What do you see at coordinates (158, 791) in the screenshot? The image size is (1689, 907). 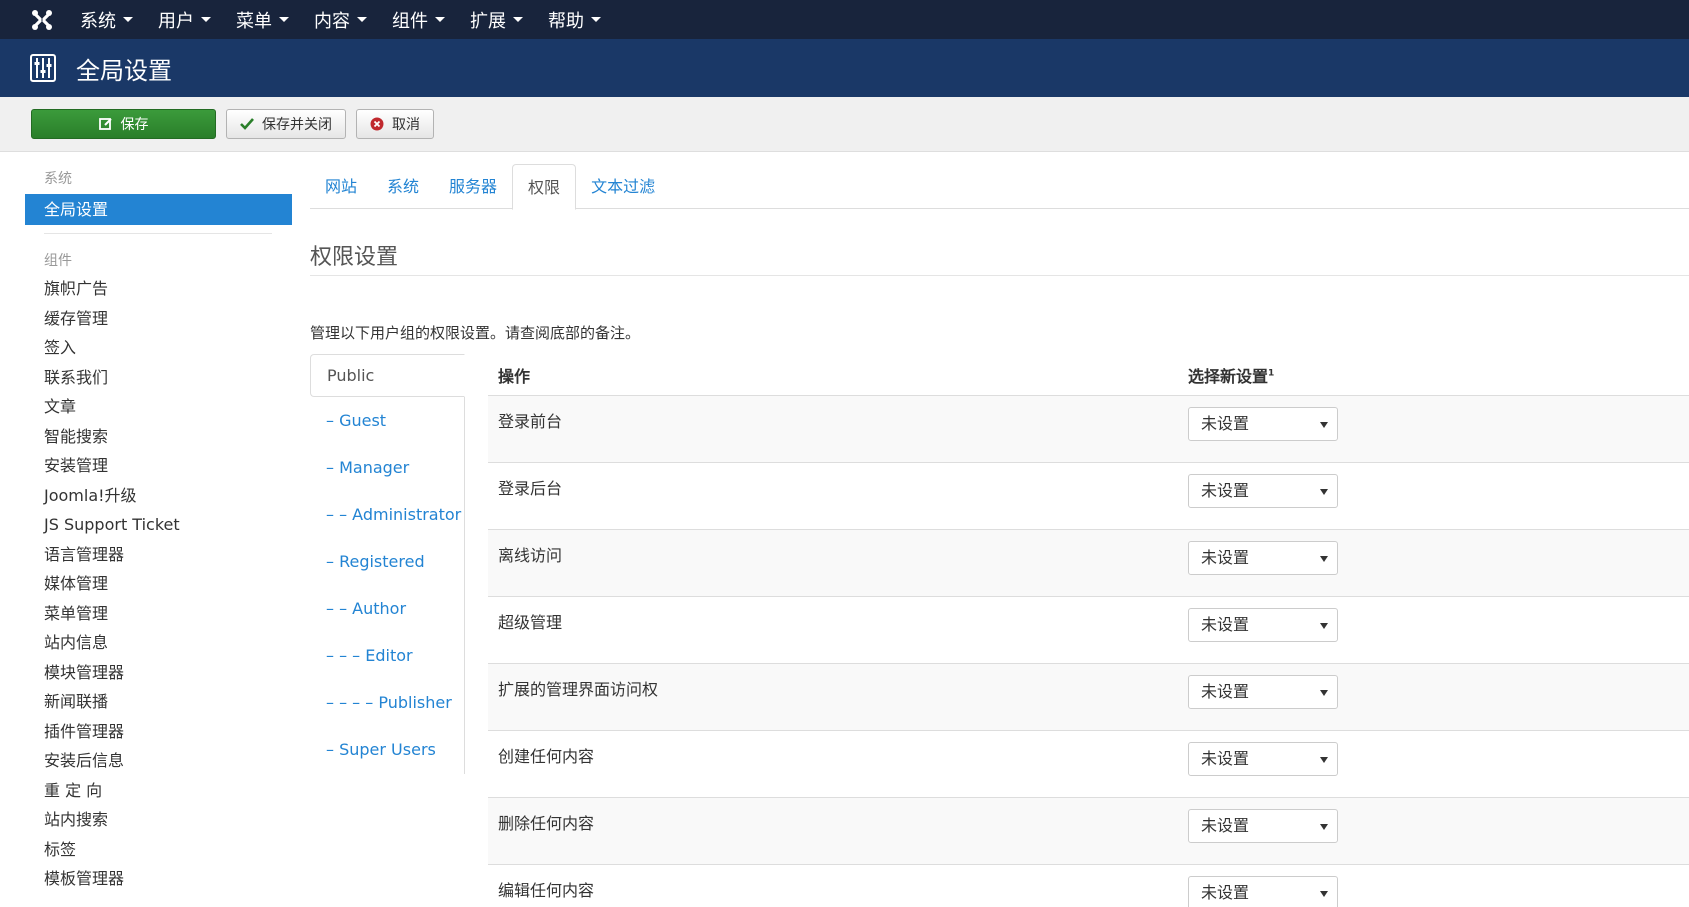 I see `sidebar-item: 重 定 向` at bounding box center [158, 791].